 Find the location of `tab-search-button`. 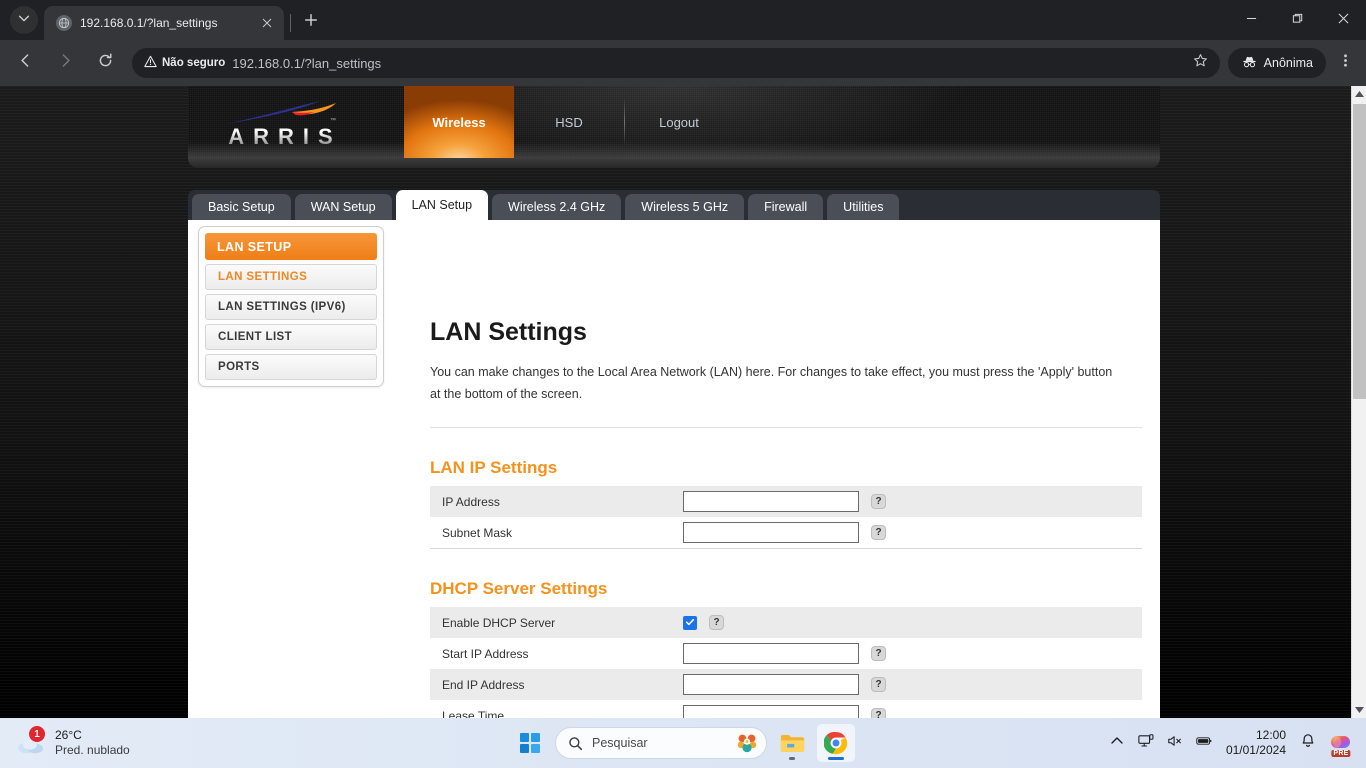

tab-search-button is located at coordinates (24, 20).